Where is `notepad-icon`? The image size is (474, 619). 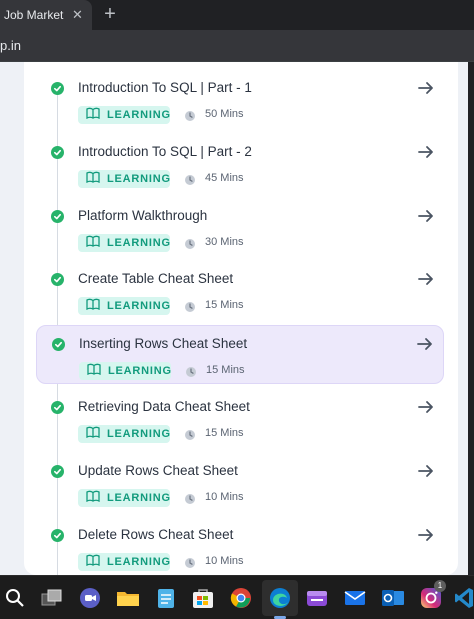 notepad-icon is located at coordinates (166, 598).